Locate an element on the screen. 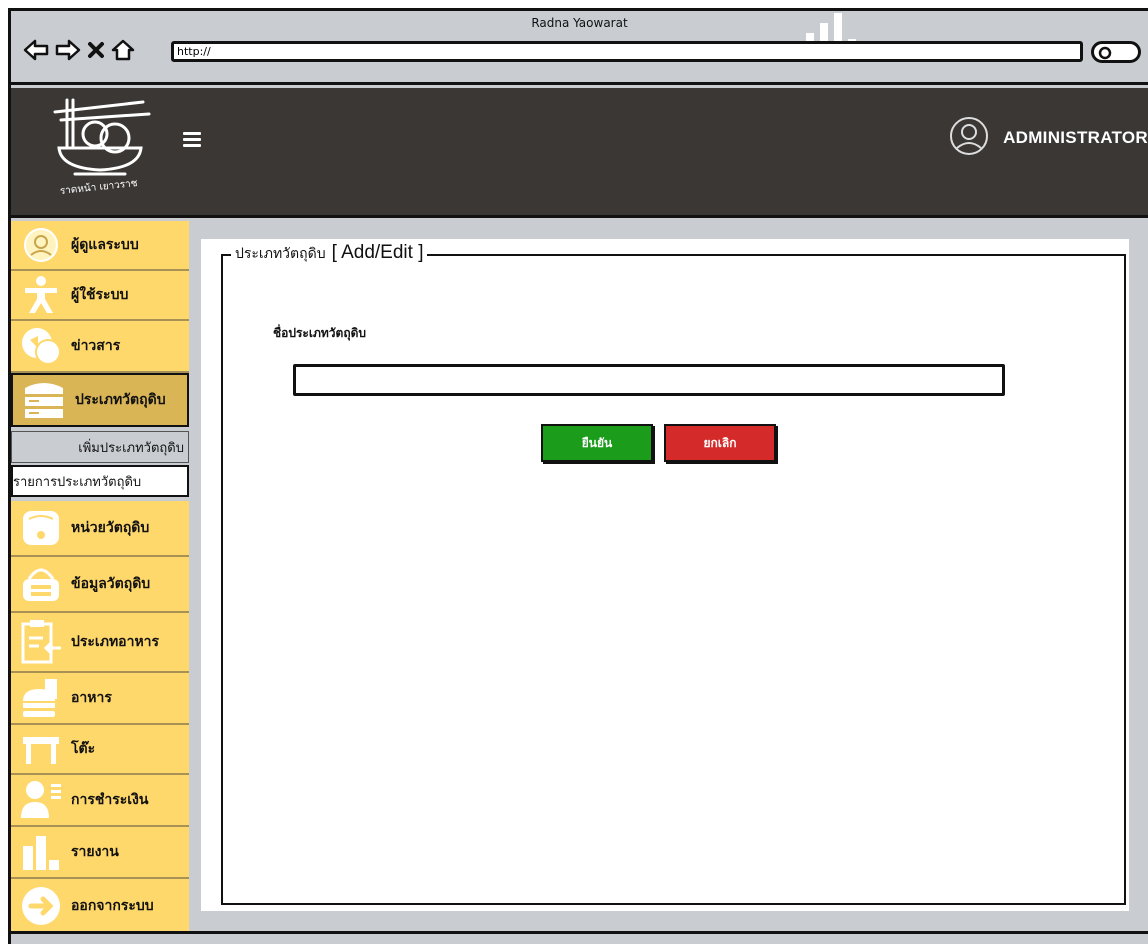  window-title: Radna Yaowarat is located at coordinates (579, 23).